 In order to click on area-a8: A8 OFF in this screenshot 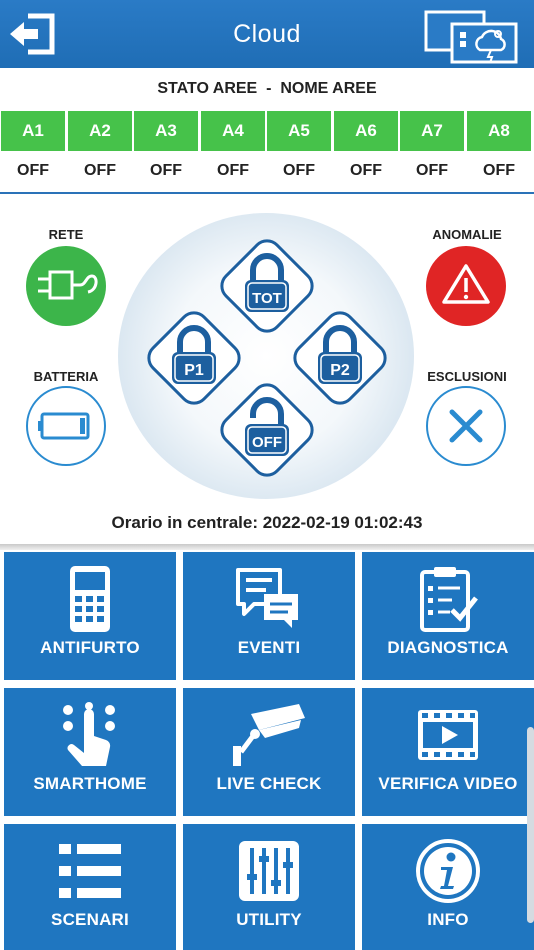, I will do `click(499, 151)`.